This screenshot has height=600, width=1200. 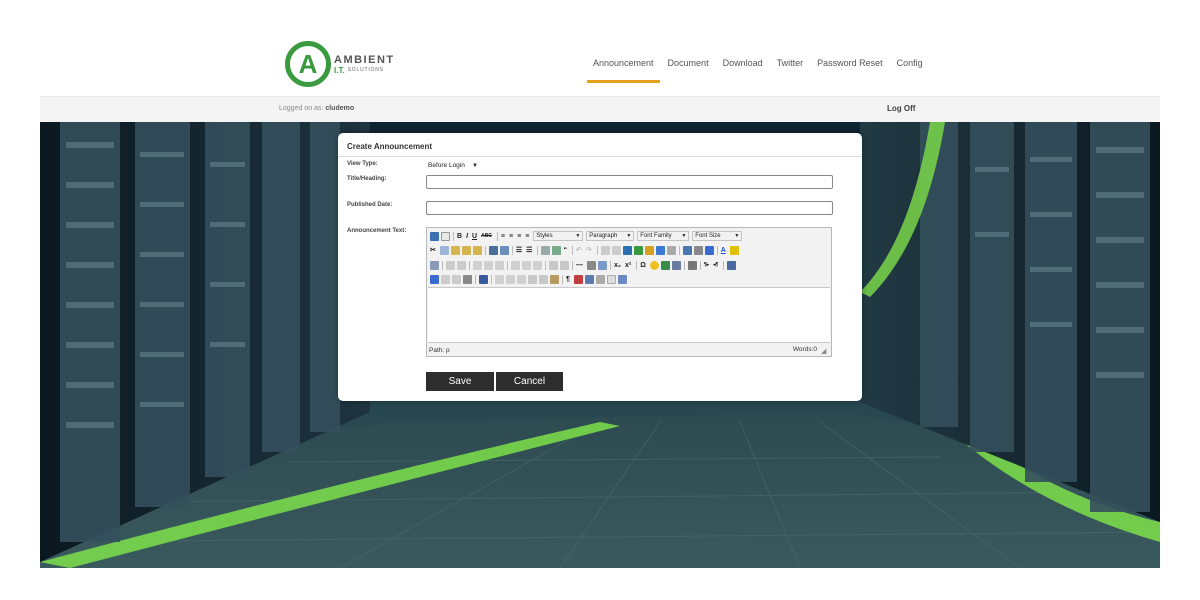 What do you see at coordinates (529, 250) in the screenshot?
I see `numbered-list-icon: ☰` at bounding box center [529, 250].